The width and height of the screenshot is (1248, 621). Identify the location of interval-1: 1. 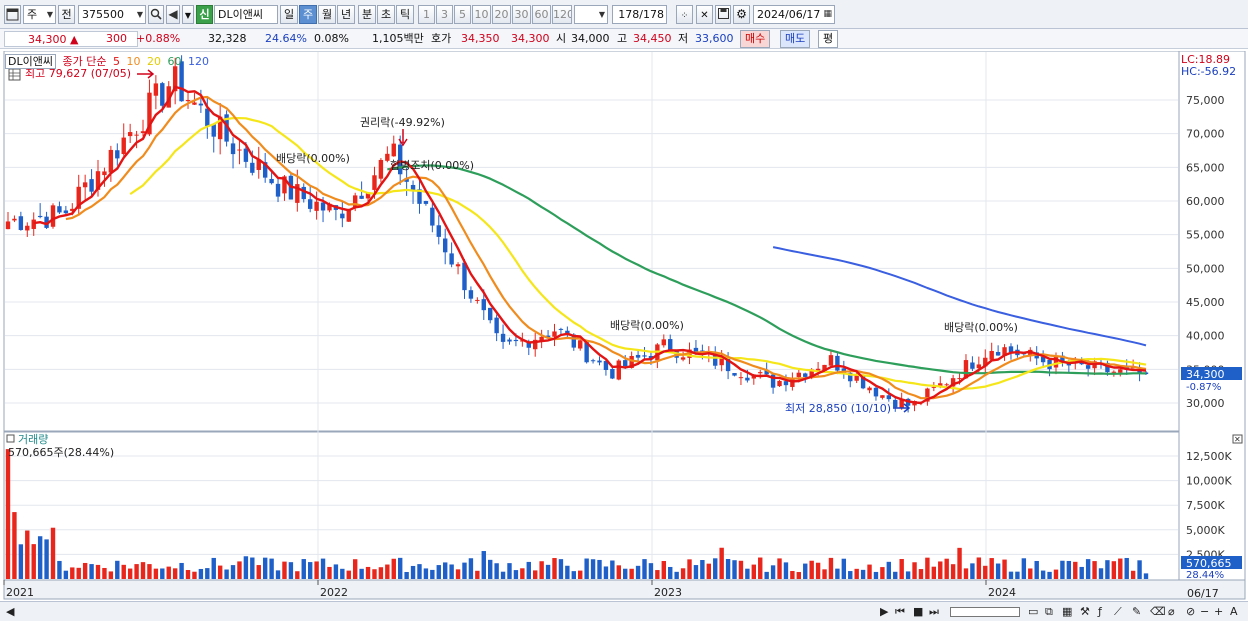
(426, 14).